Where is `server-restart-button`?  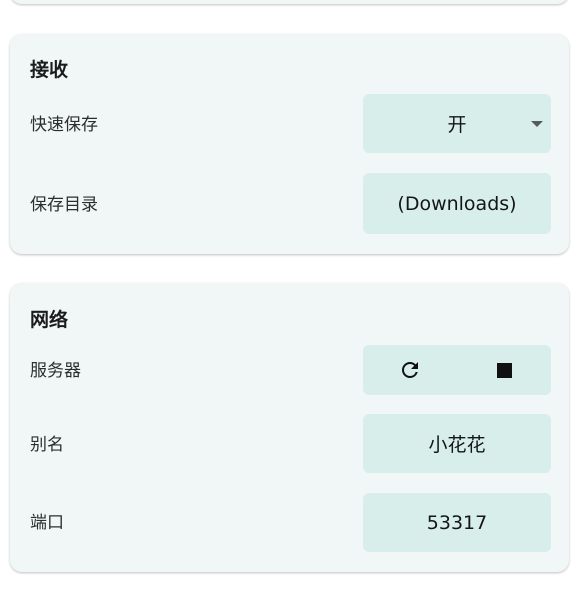 server-restart-button is located at coordinates (410, 370).